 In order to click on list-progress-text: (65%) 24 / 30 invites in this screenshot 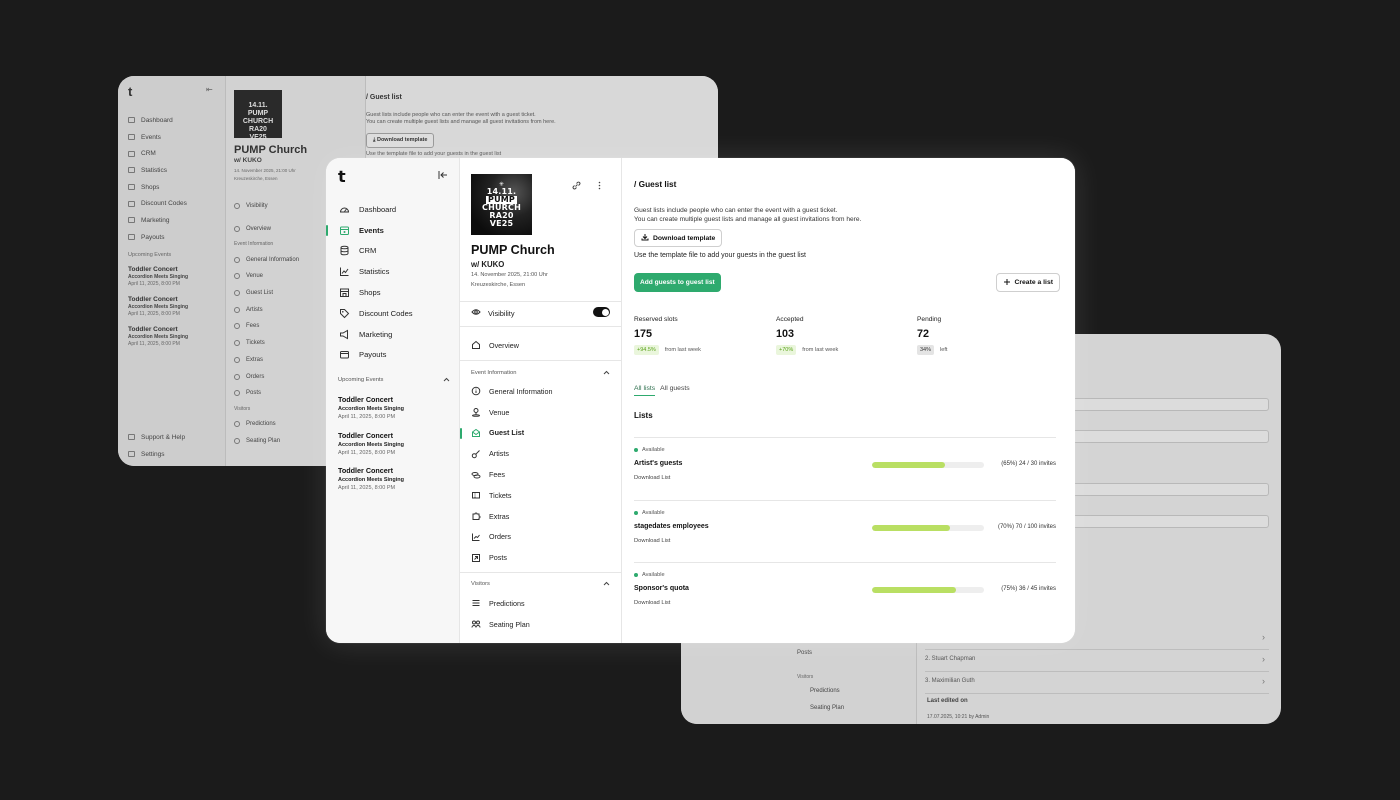, I will do `click(1028, 464)`.